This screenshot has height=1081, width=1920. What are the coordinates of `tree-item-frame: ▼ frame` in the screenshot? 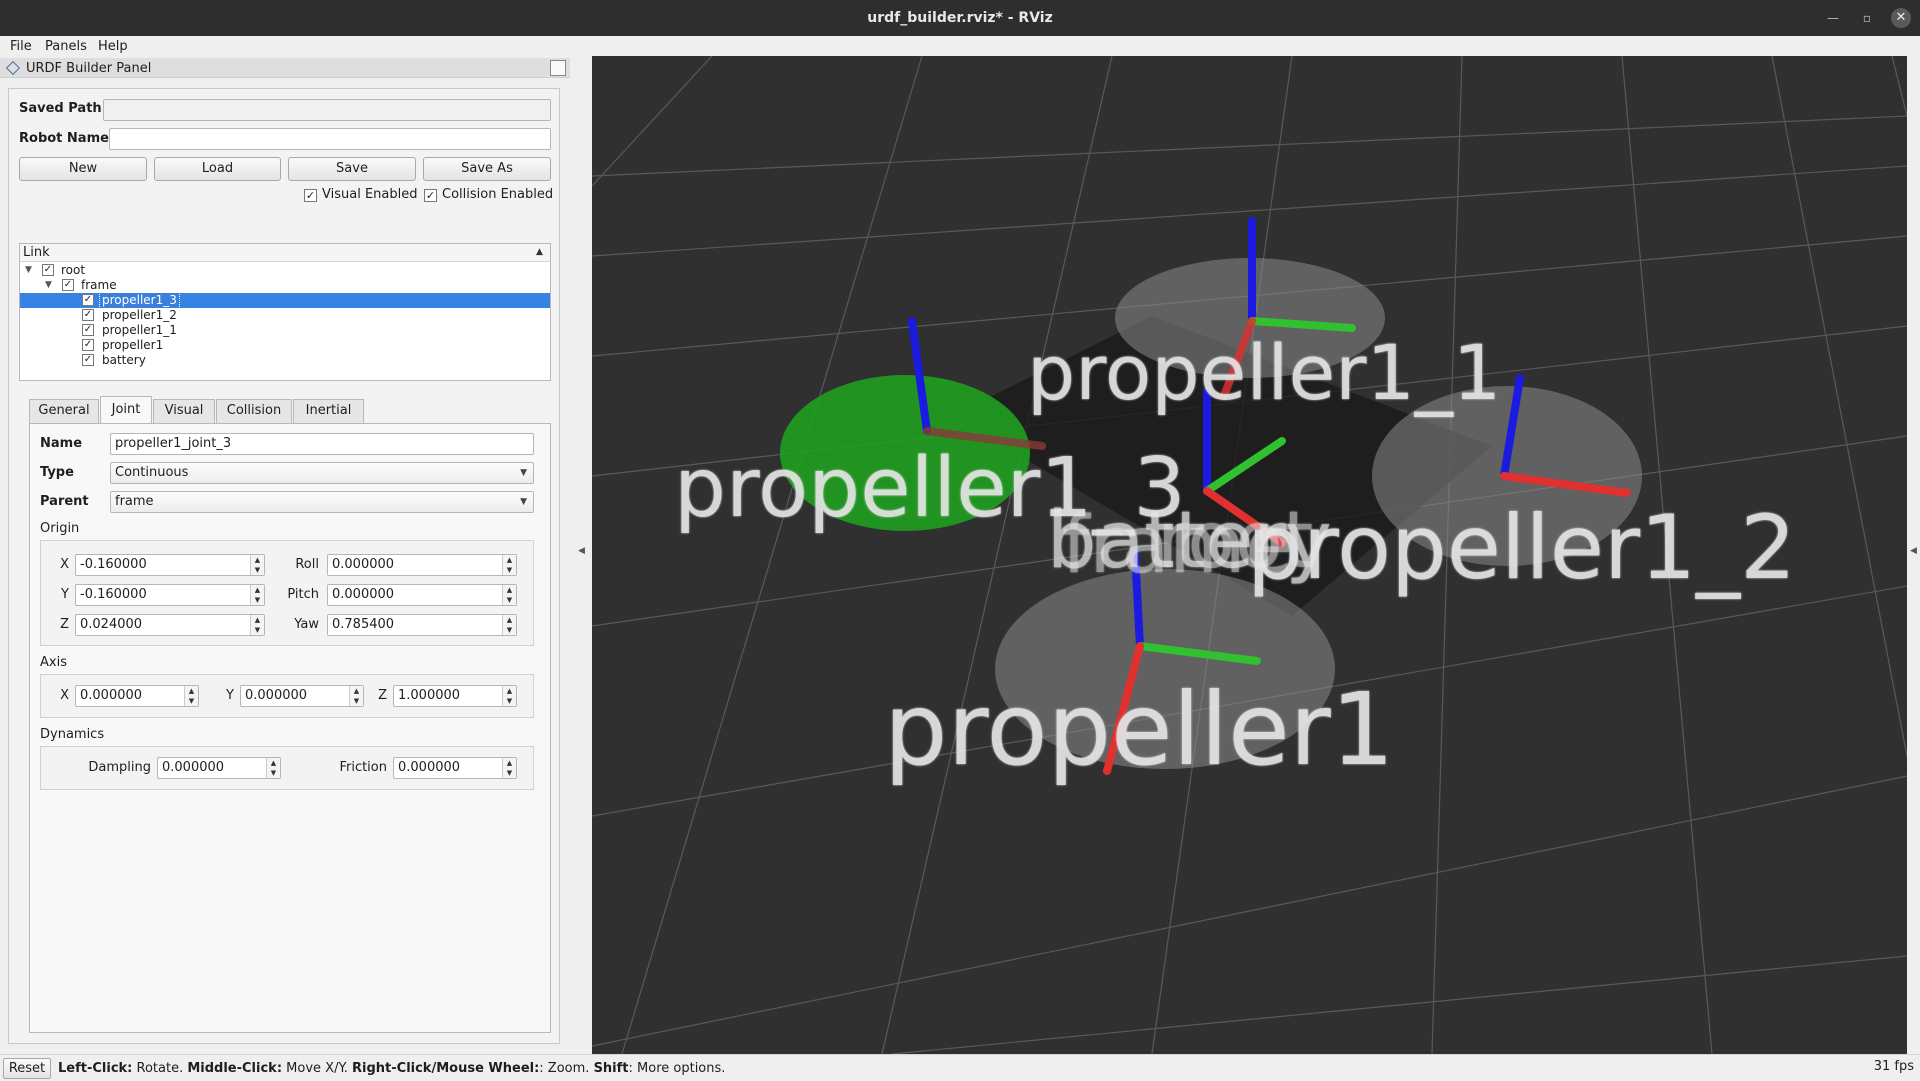 It's located at (285, 285).